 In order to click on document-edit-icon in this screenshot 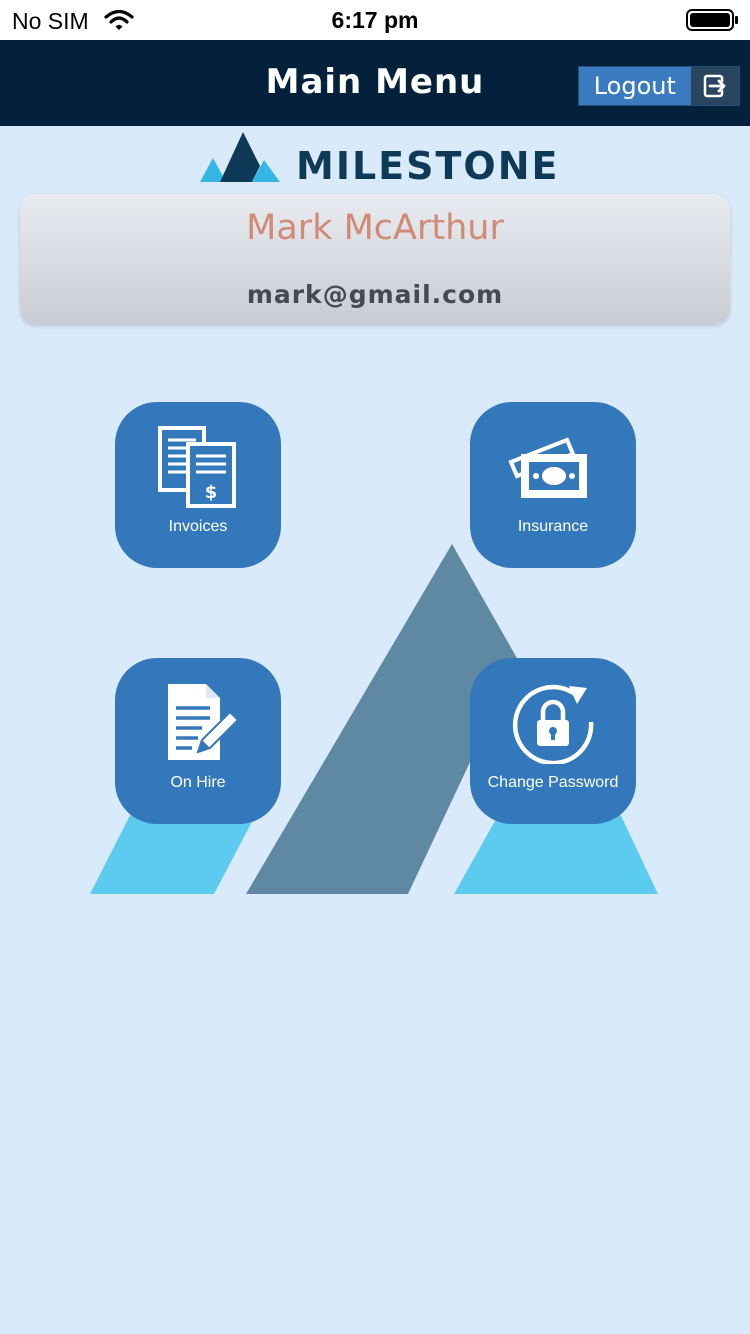, I will do `click(204, 722)`.